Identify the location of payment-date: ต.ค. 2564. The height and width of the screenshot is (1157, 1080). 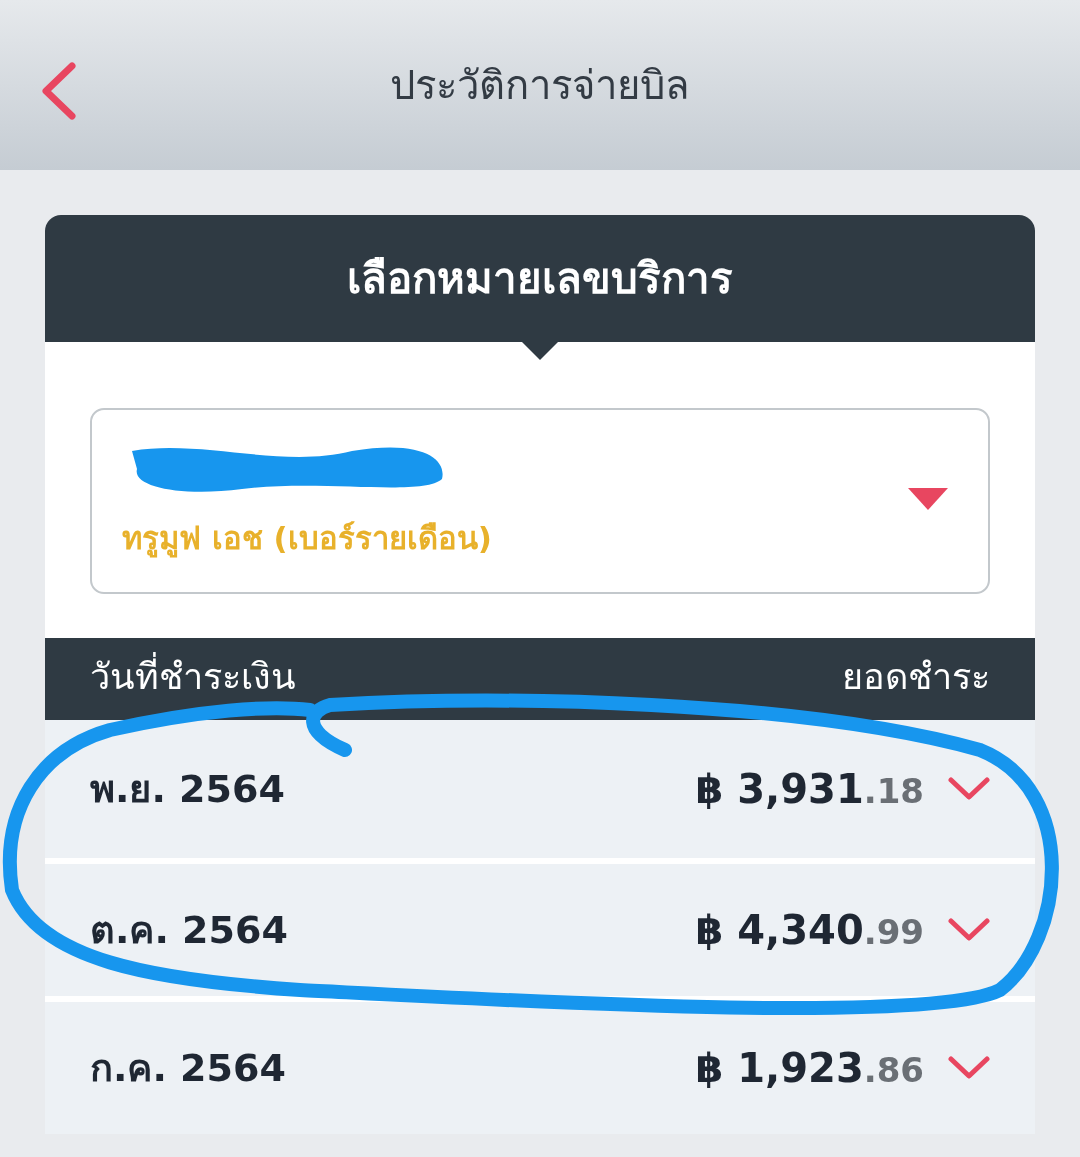
(189, 930).